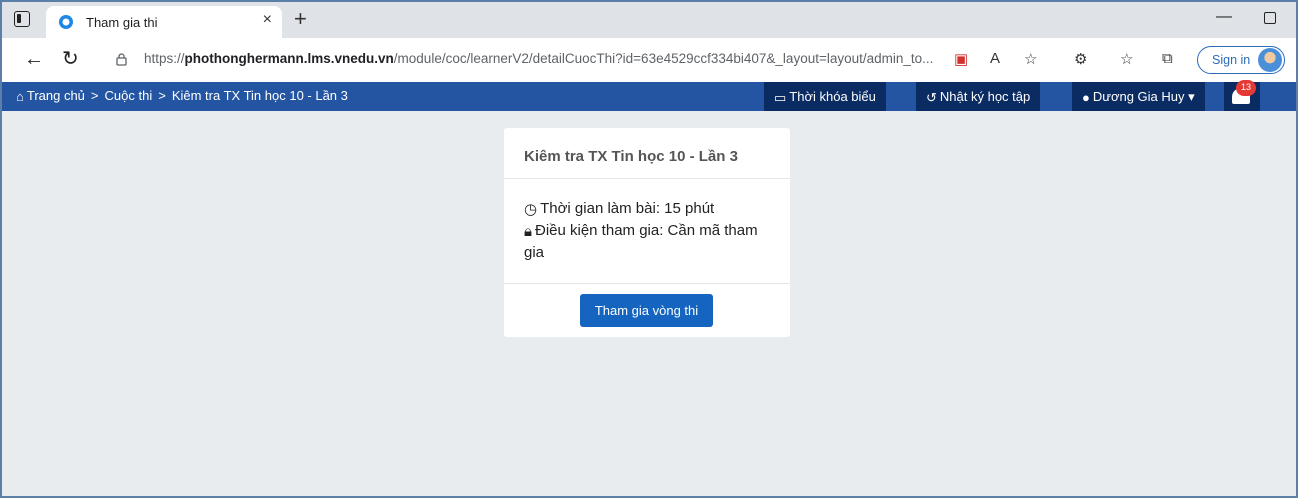  I want to click on learning-log-button: ↺ Nhật ký học tập, so click(978, 96).